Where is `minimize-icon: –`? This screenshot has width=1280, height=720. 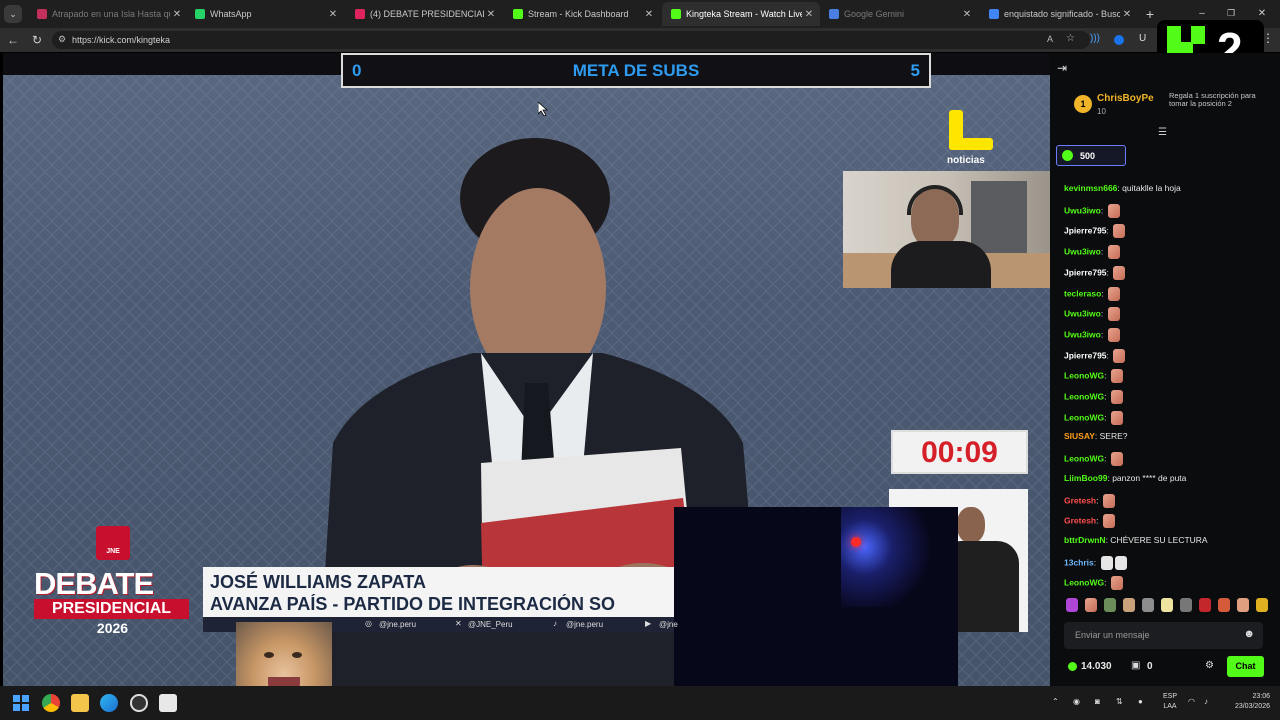 minimize-icon: – is located at coordinates (1202, 14).